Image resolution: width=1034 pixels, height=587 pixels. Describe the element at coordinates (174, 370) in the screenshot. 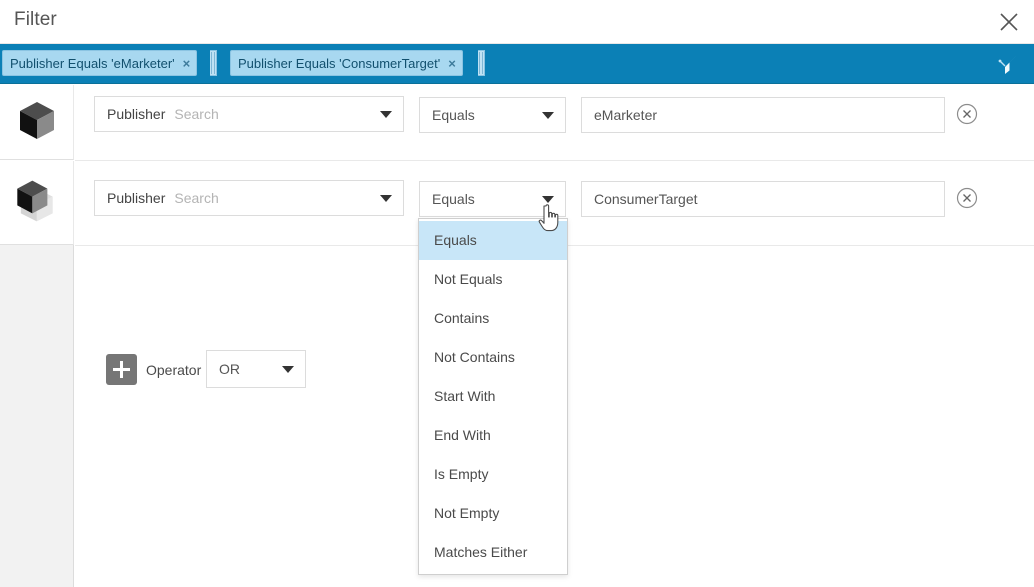

I see `operator-label: Operator` at that location.